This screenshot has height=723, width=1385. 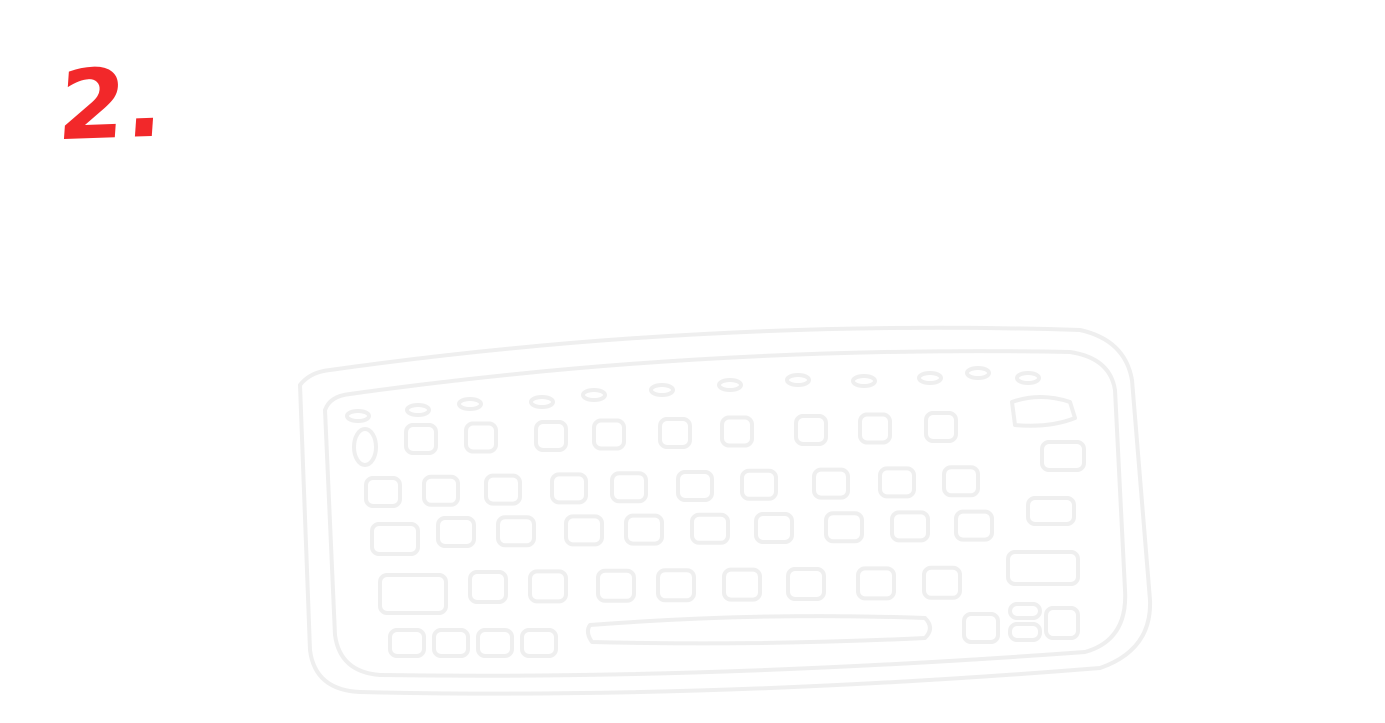 I want to click on spacebar-key, so click(x=758, y=630).